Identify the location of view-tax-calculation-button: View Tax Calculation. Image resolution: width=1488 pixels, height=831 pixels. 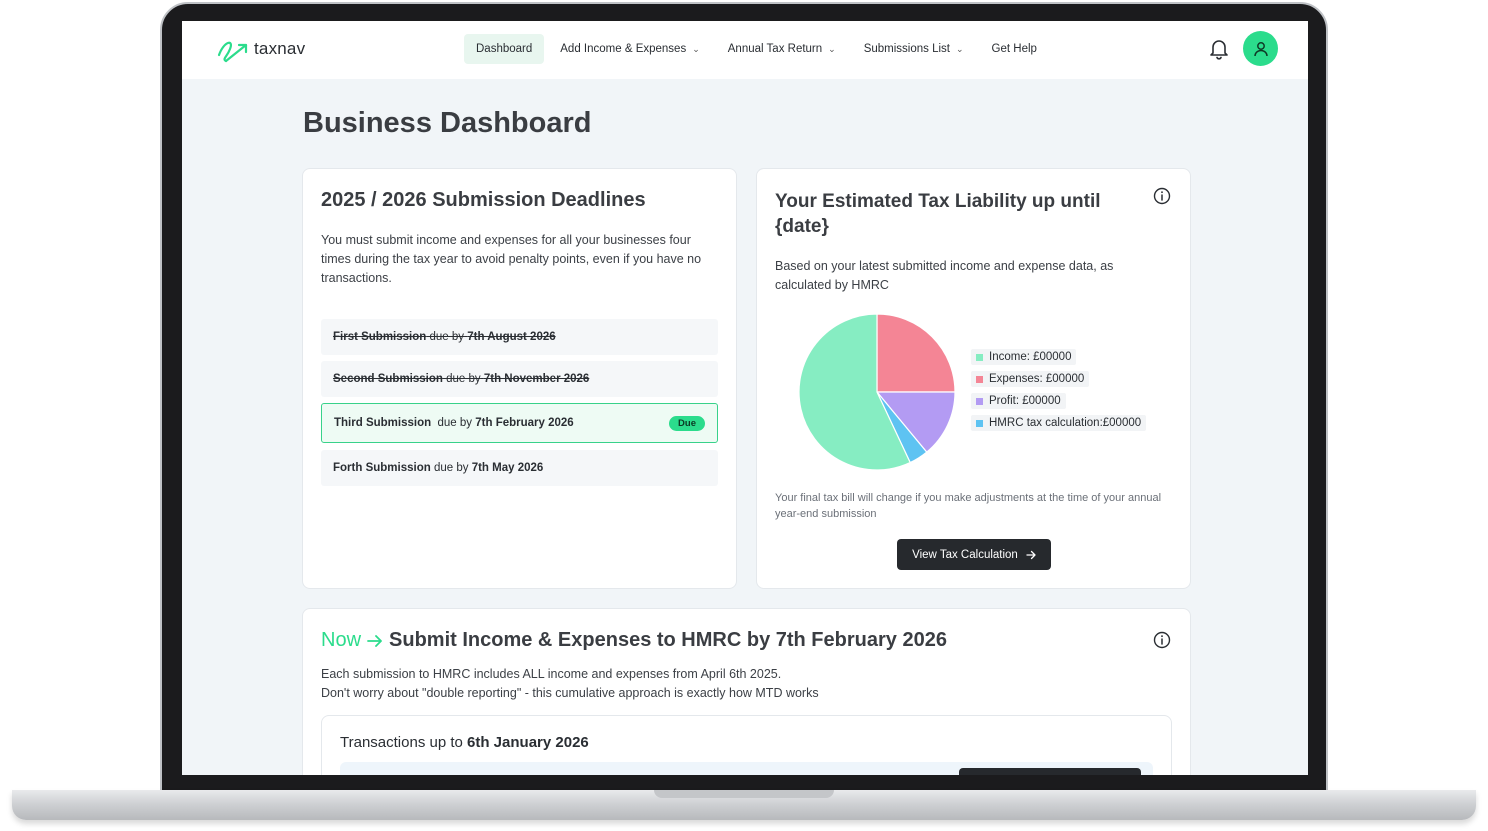
(974, 554).